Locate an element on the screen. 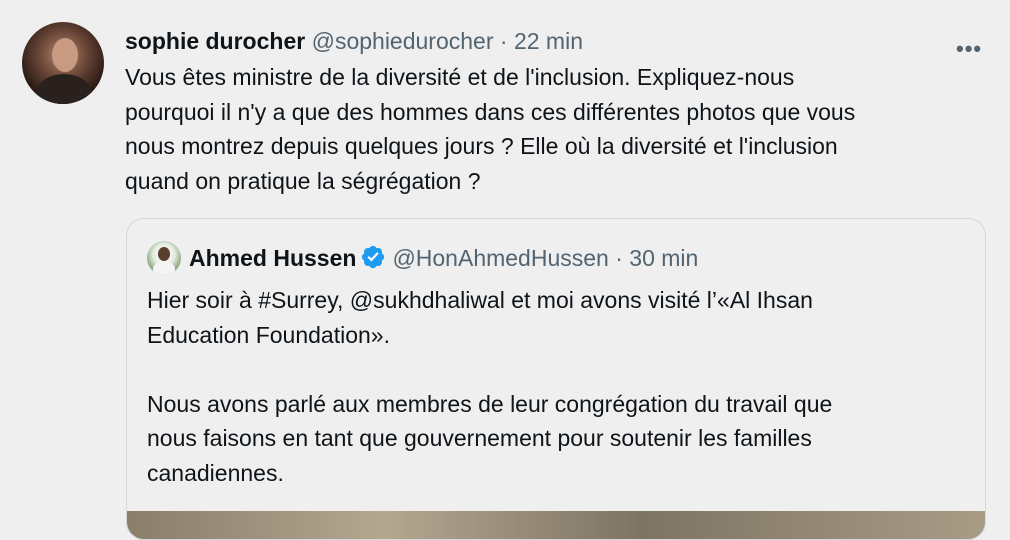 Image resolution: width=1010 pixels, height=540 pixels. tweet-header: sophie durocher @sophiedurocher · 22 min is located at coordinates (354, 41).